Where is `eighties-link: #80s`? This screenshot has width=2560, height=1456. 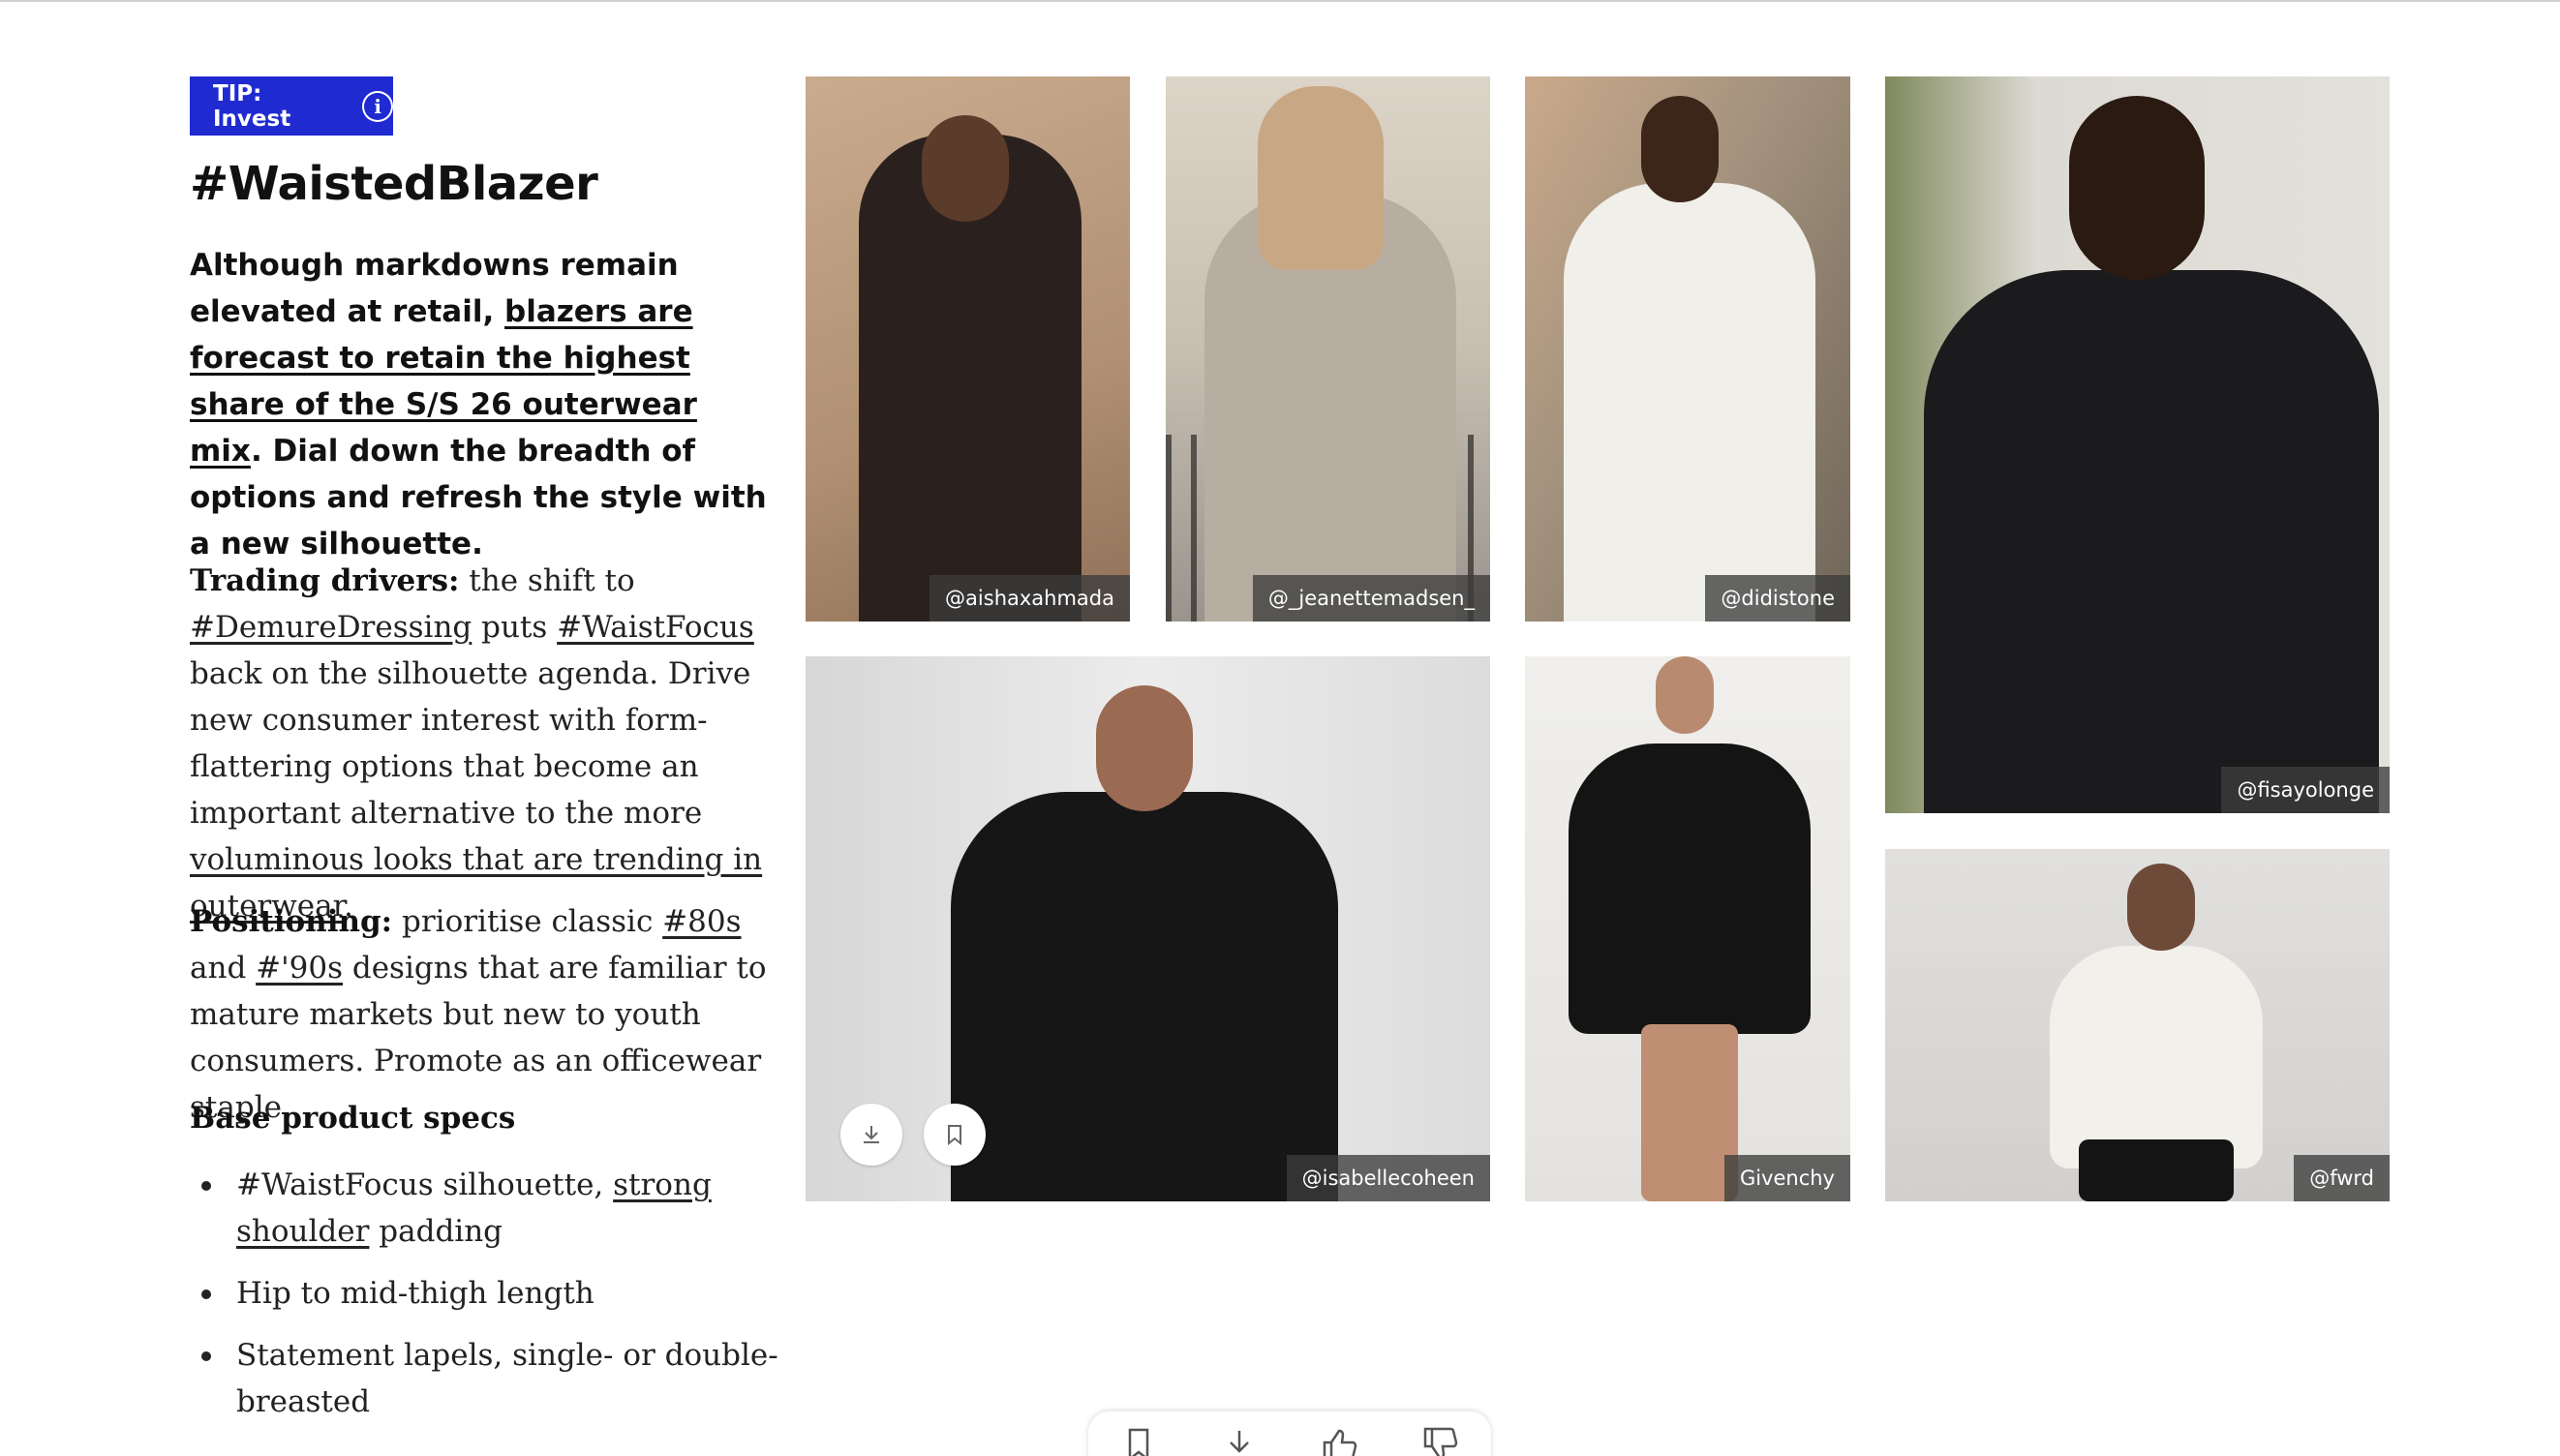 eighties-link: #80s is located at coordinates (701, 922).